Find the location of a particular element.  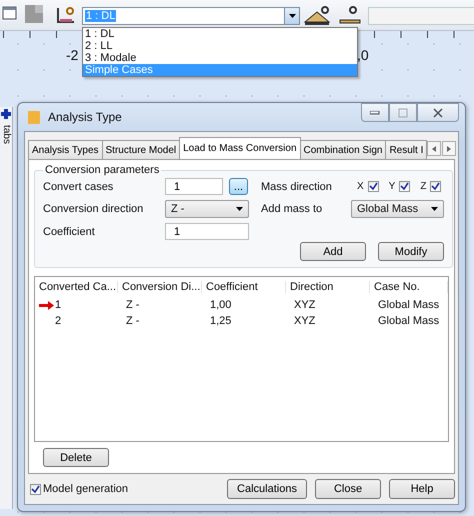

minimize-button is located at coordinates (375, 112).